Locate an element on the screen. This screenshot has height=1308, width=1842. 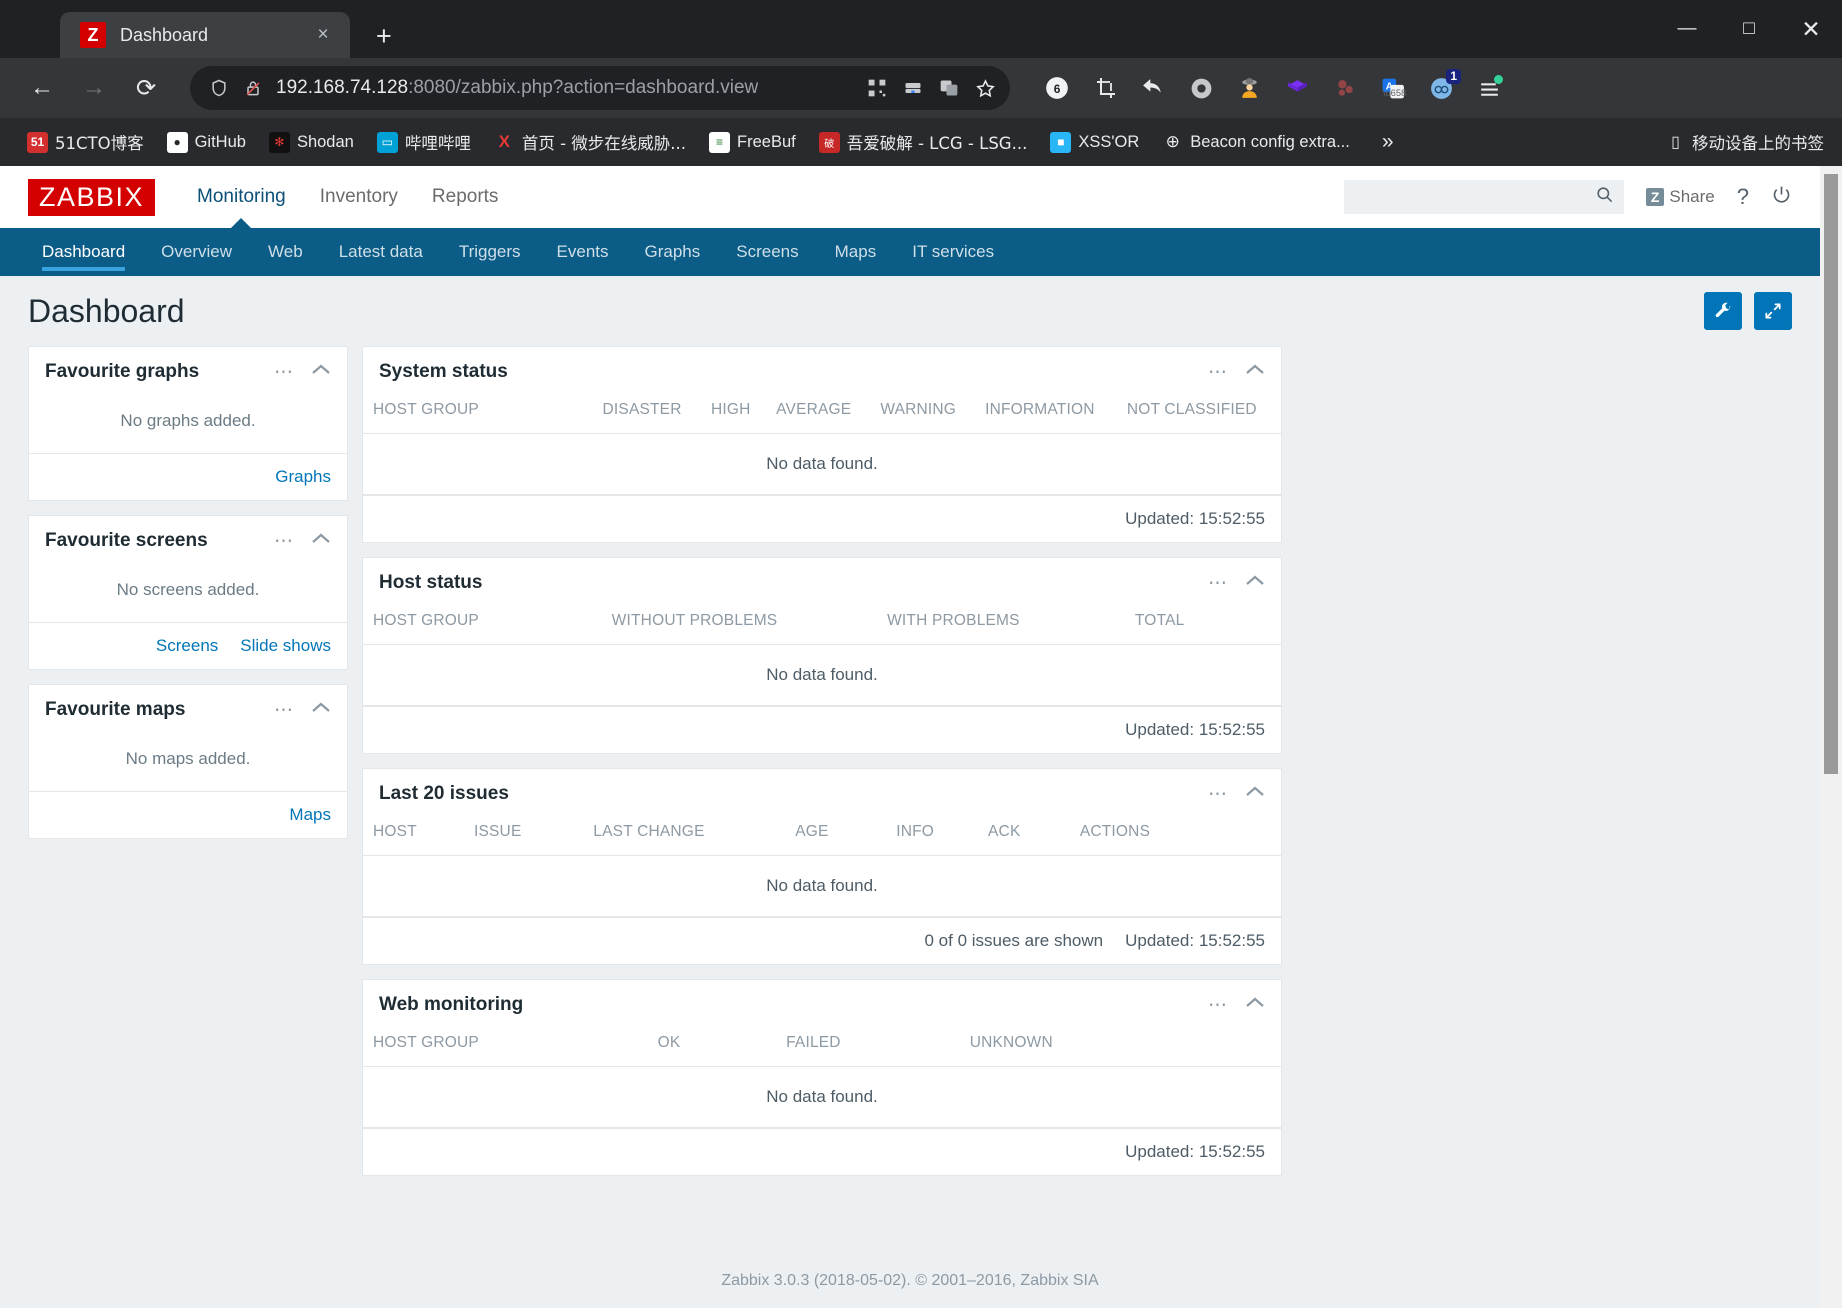
subnav-screens: Screens is located at coordinates (767, 252).